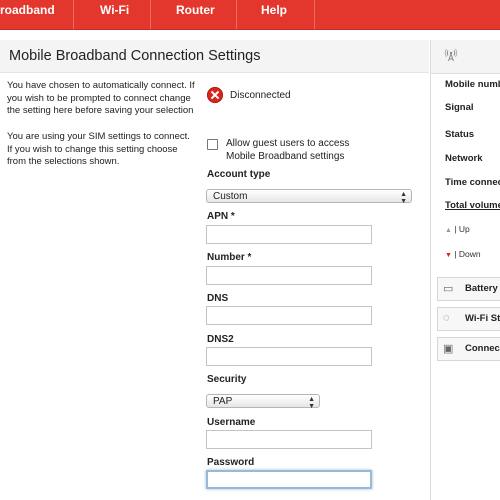 The image size is (500, 500). Describe the element at coordinates (460, 134) in the screenshot. I see `status-label: Status` at that location.